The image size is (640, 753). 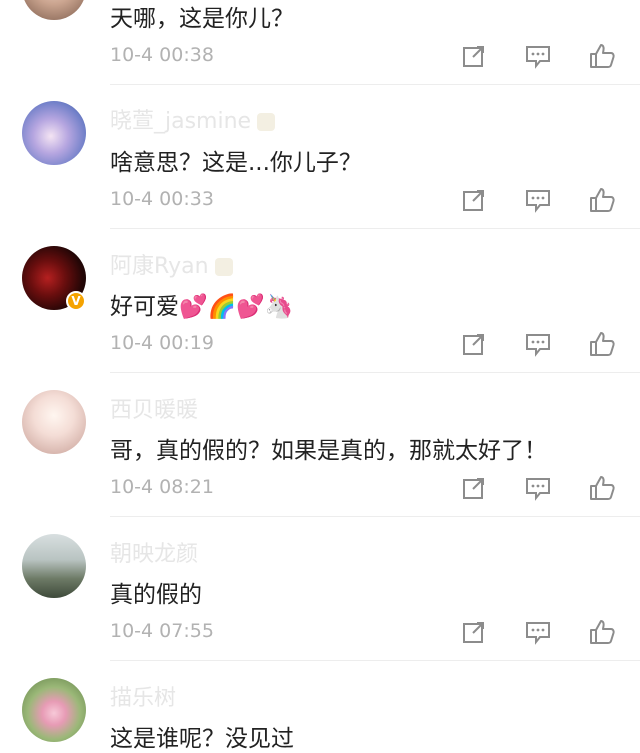 What do you see at coordinates (171, 264) in the screenshot?
I see `username: 阿康Ryan` at bounding box center [171, 264].